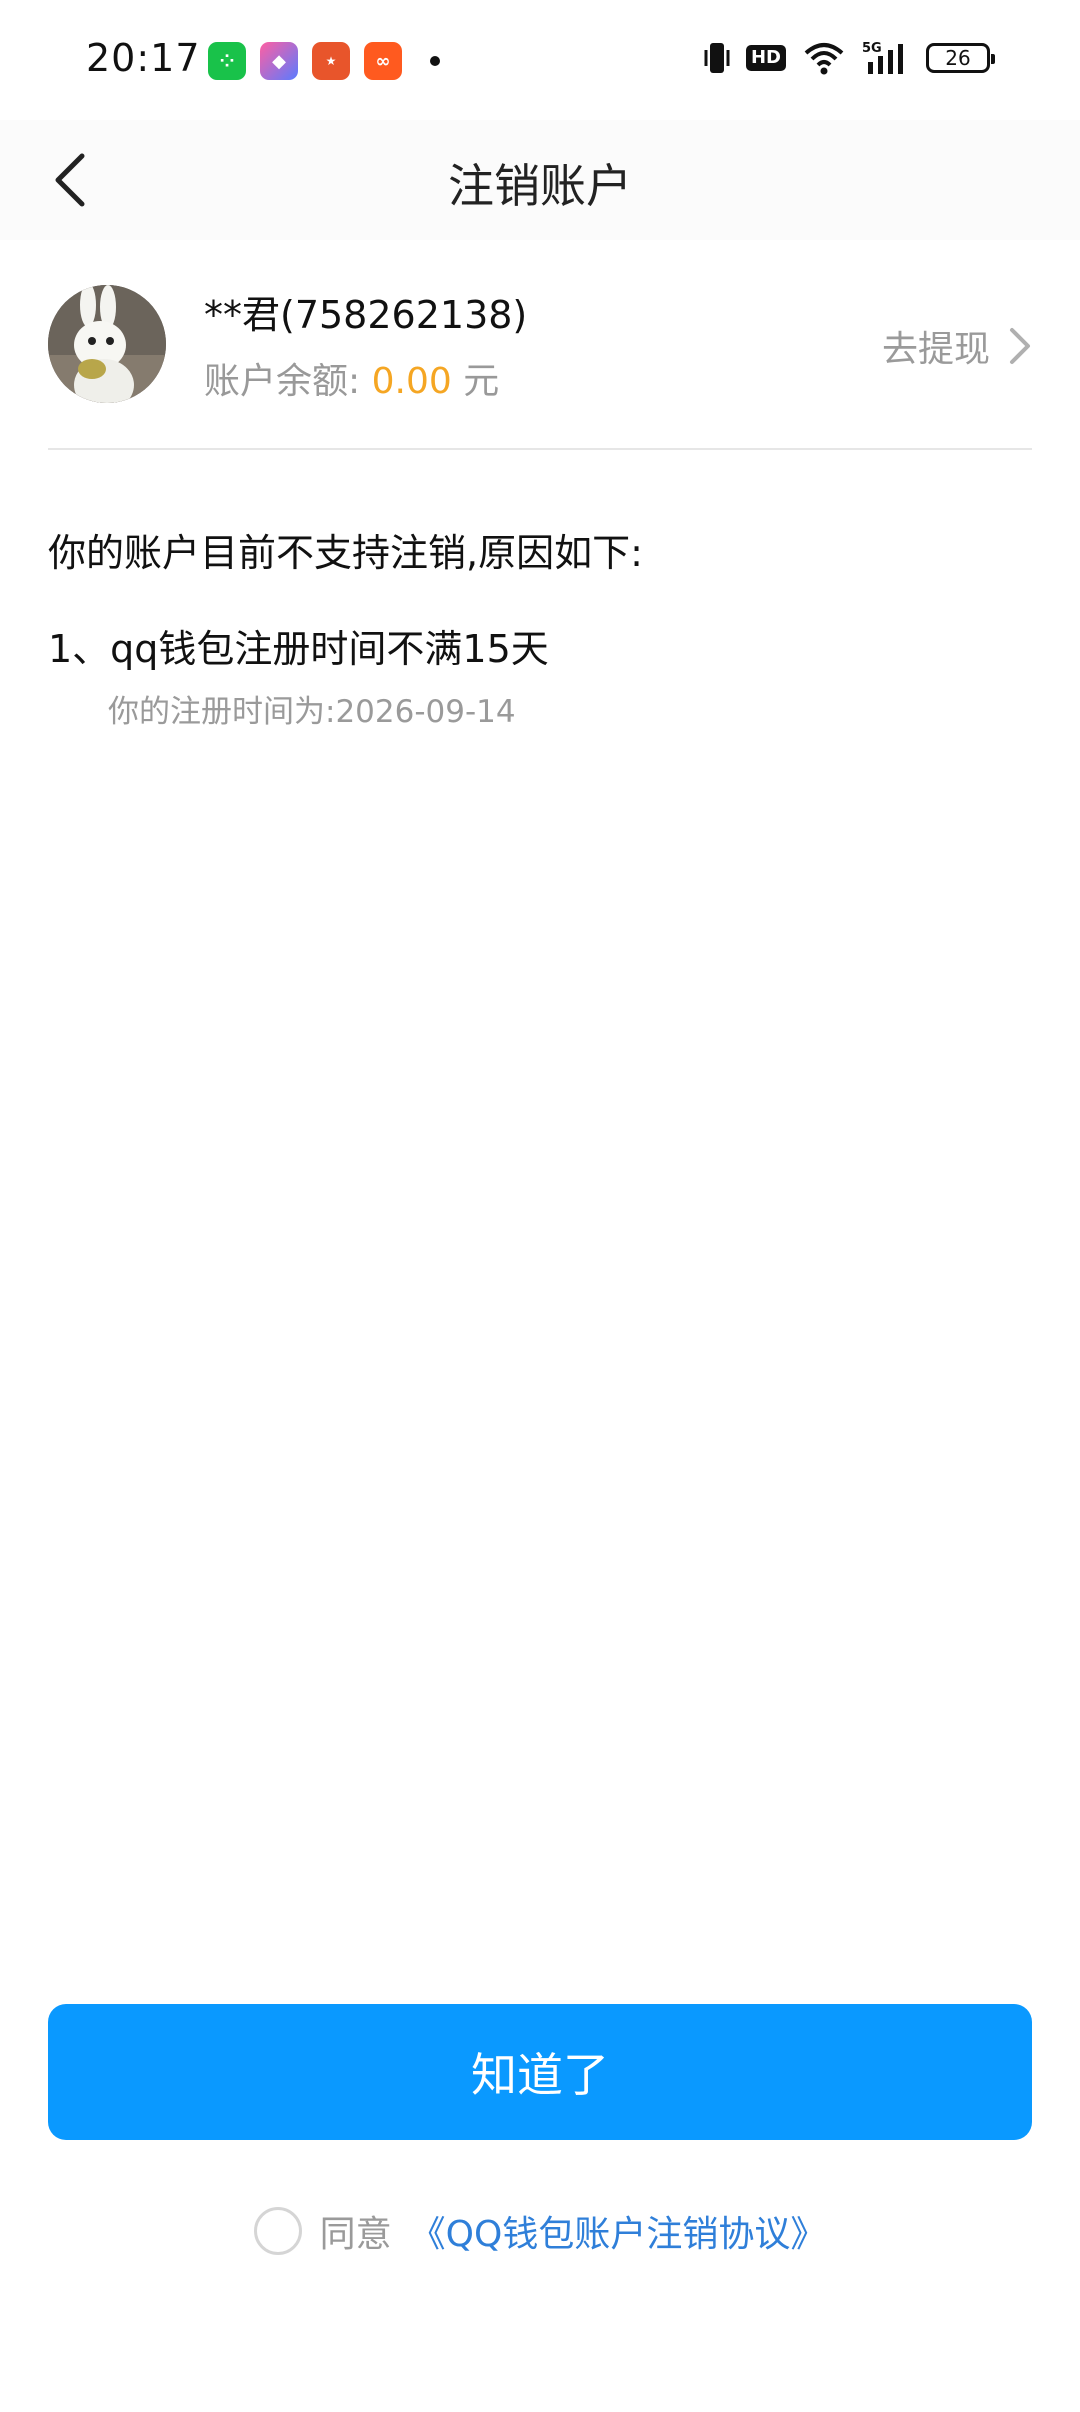 This screenshot has height=2412, width=1080. What do you see at coordinates (355, 2234) in the screenshot?
I see `agree-label: 同意` at bounding box center [355, 2234].